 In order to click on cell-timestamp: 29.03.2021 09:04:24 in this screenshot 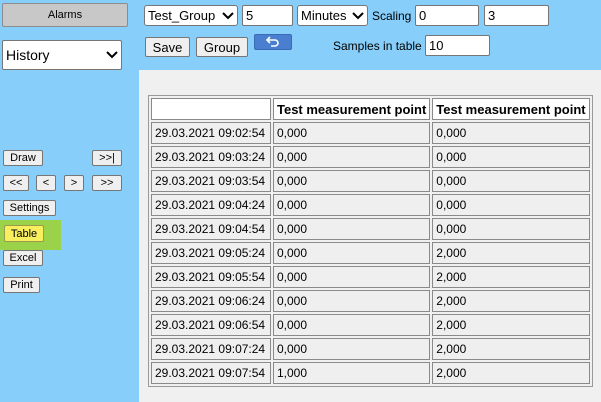, I will do `click(211, 205)`.